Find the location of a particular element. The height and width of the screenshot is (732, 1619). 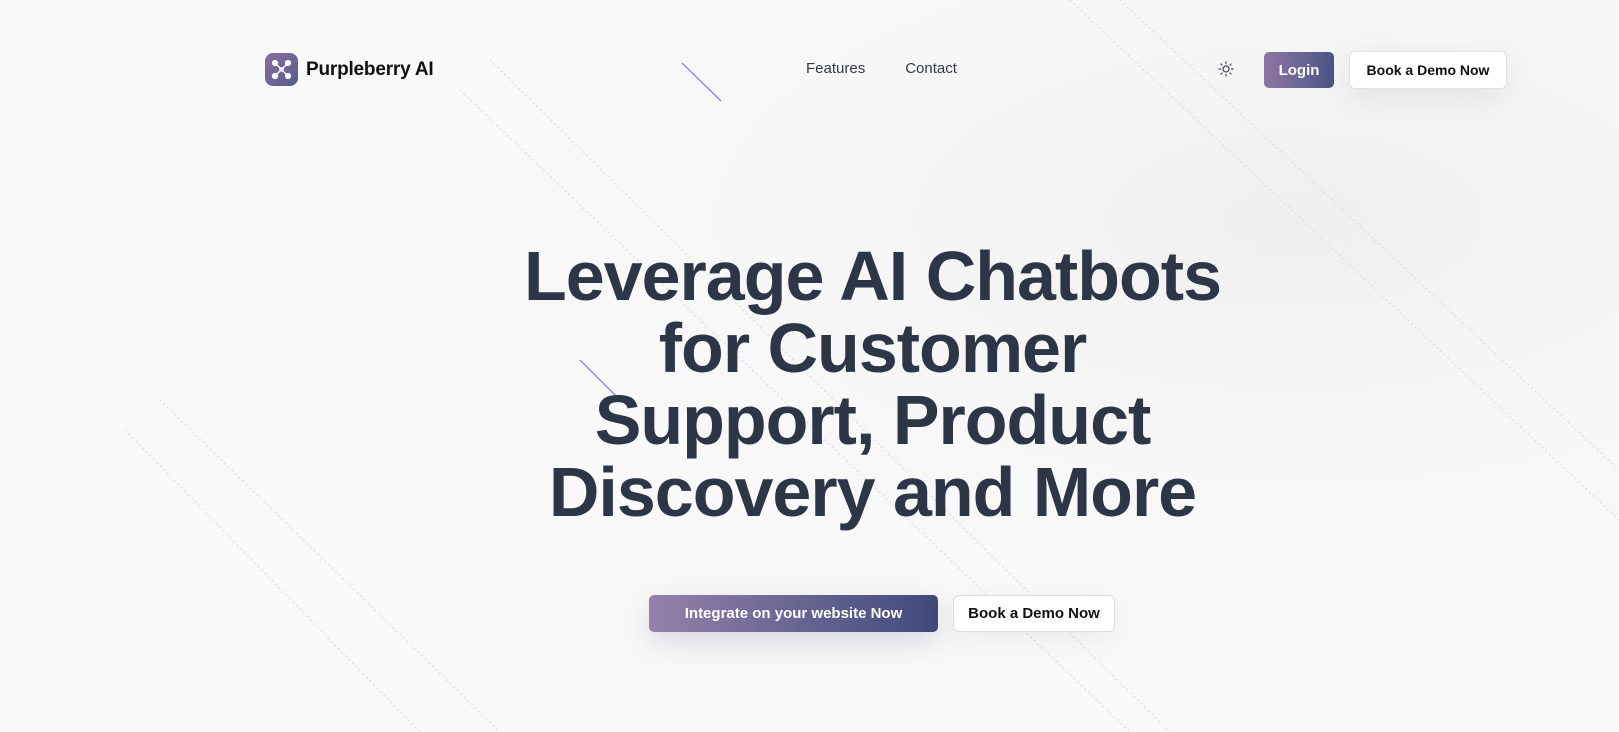

hero-title-line: Leverage AI Chatbots is located at coordinates (872, 276).